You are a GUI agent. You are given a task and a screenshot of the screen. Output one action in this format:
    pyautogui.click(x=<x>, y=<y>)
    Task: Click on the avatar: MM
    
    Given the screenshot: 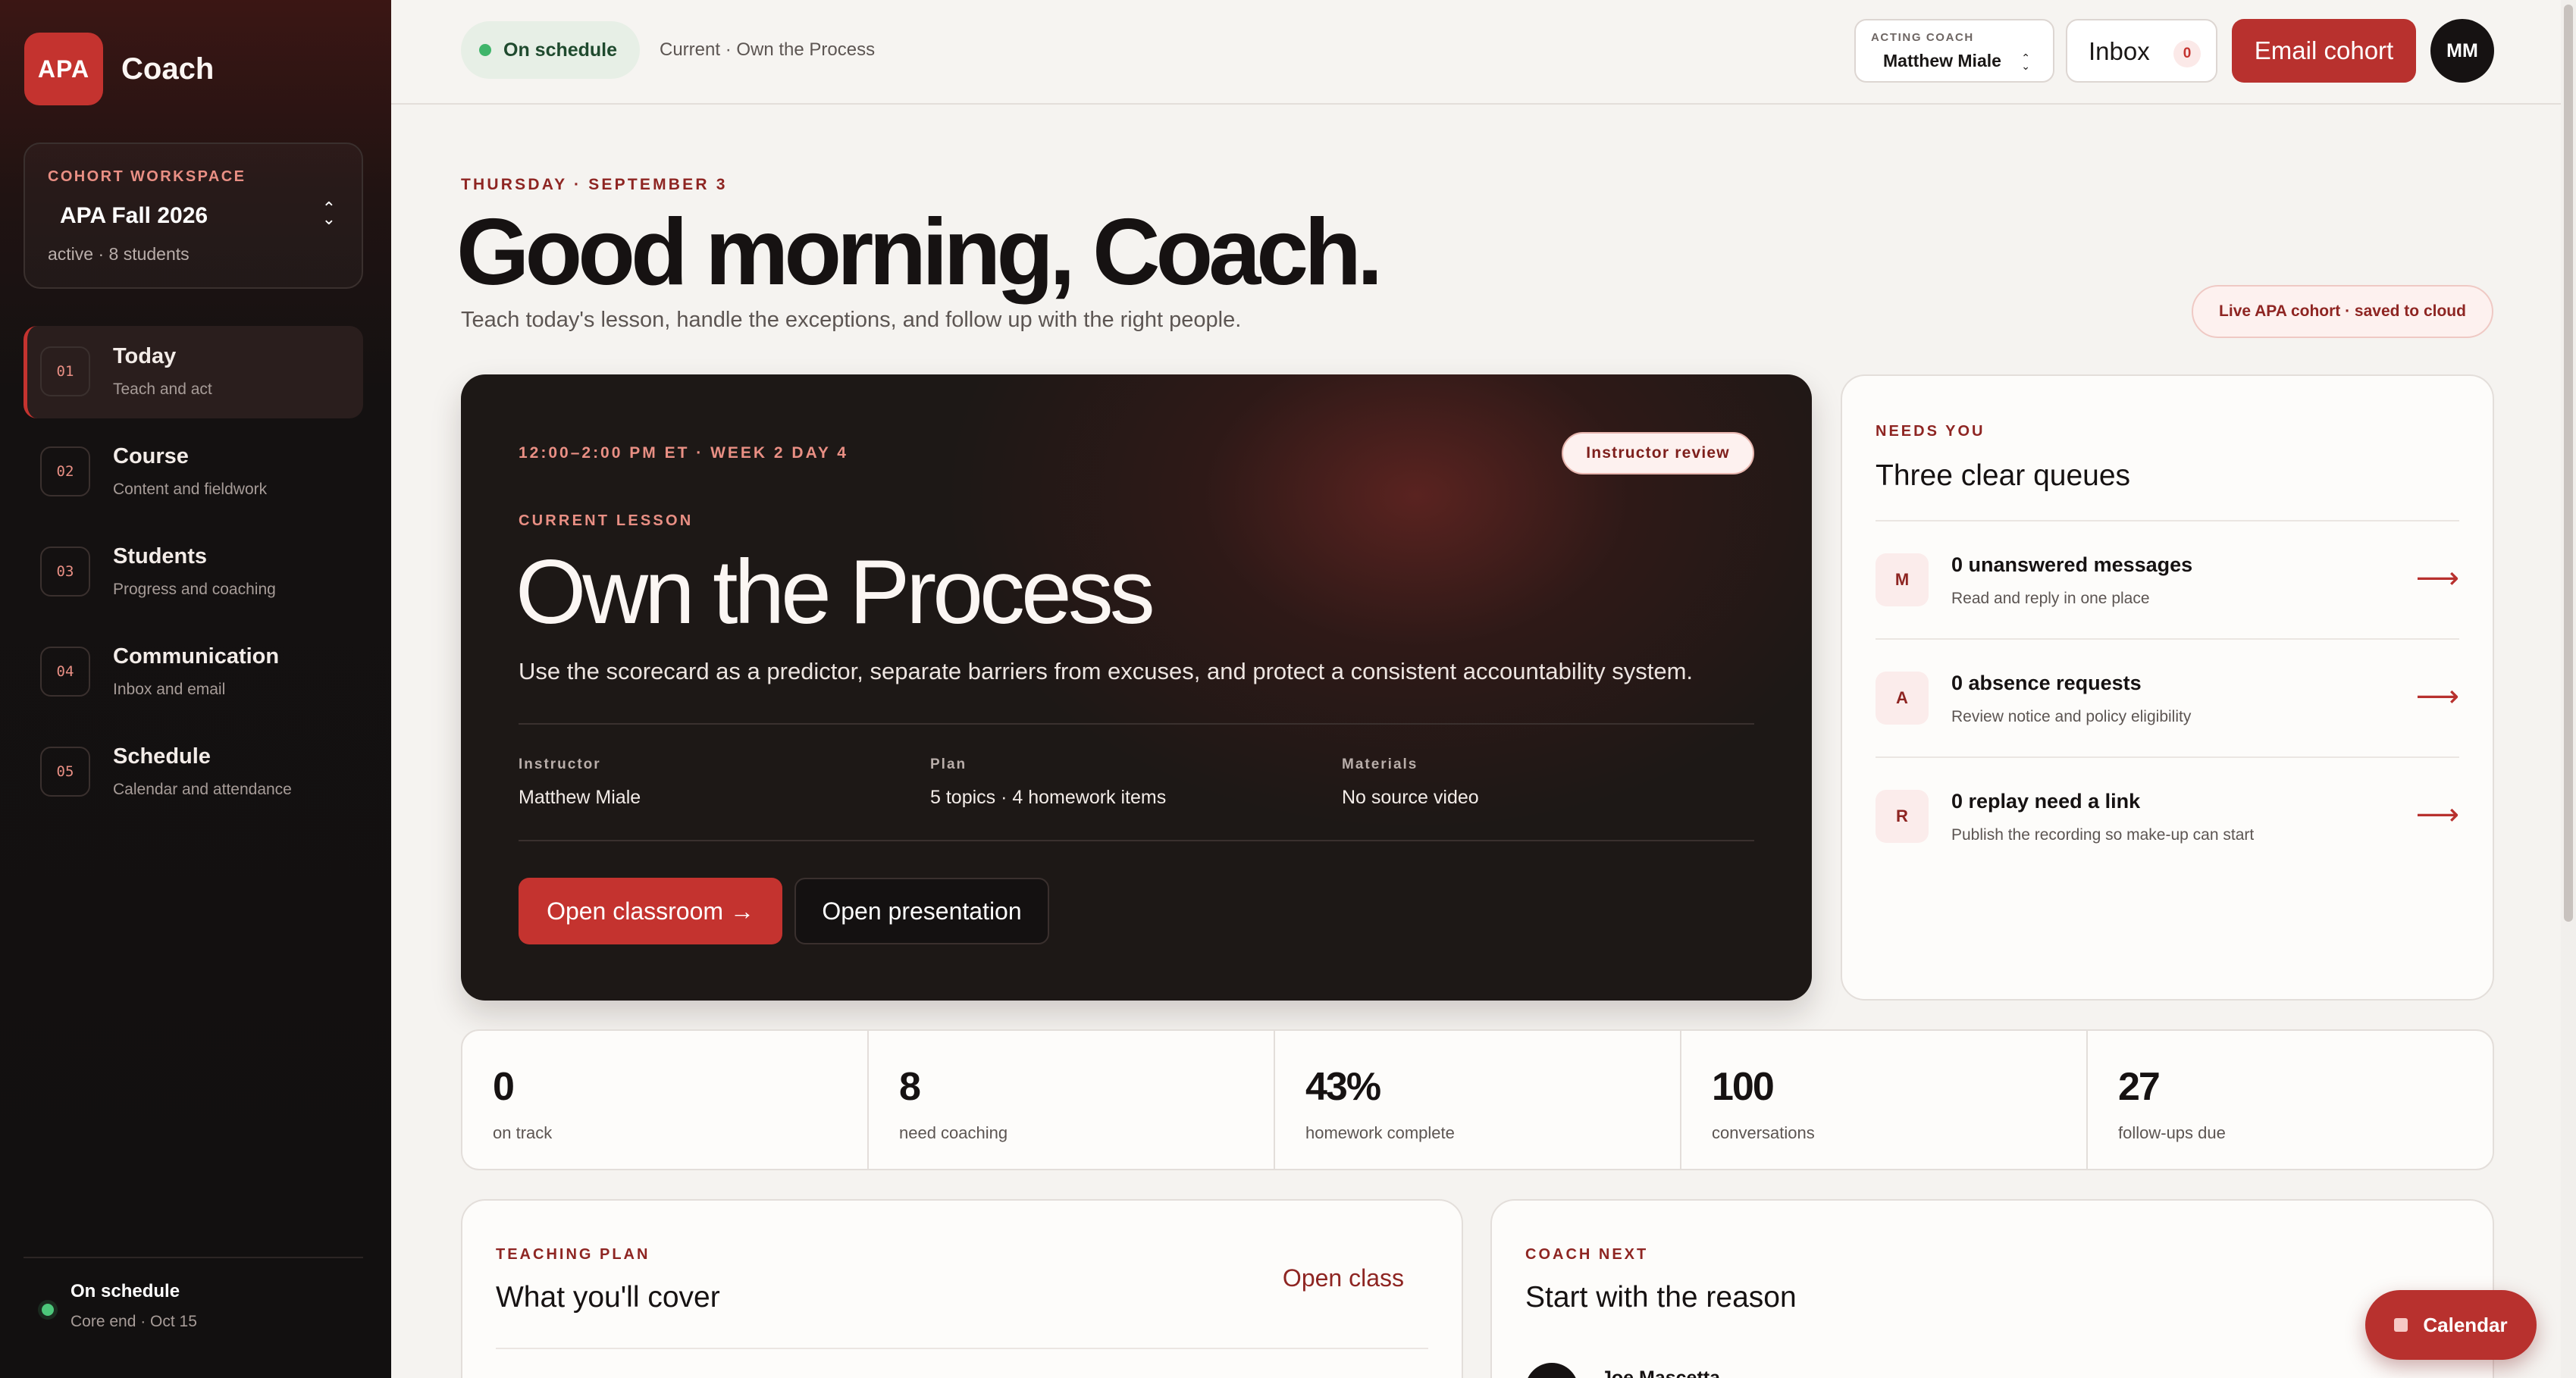 What is the action you would take?
    pyautogui.click(x=2462, y=51)
    